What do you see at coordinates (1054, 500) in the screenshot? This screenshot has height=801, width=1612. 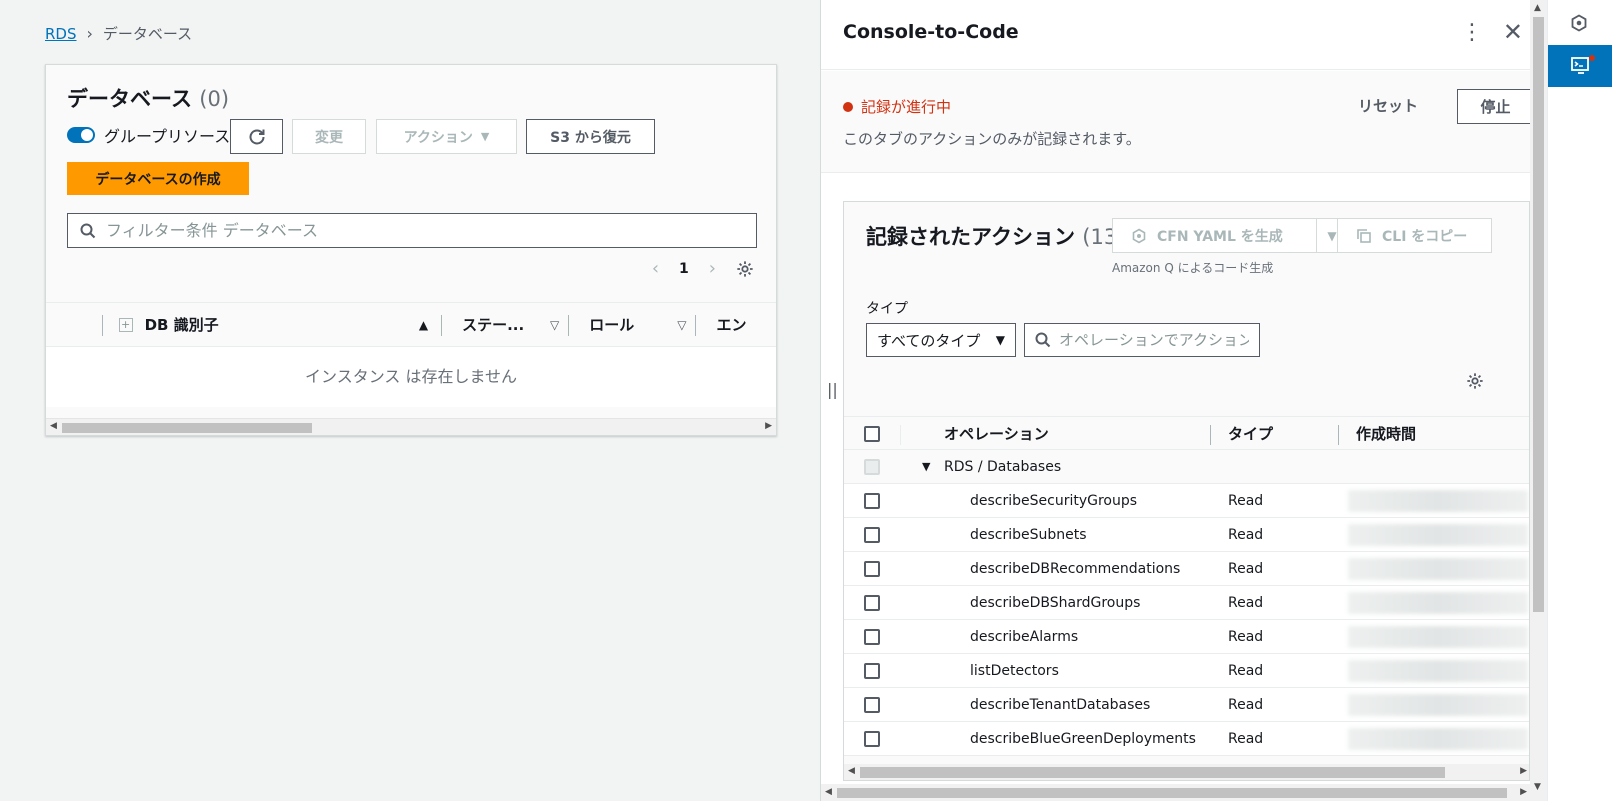 I see `row-operation: describeSecurityGroups` at bounding box center [1054, 500].